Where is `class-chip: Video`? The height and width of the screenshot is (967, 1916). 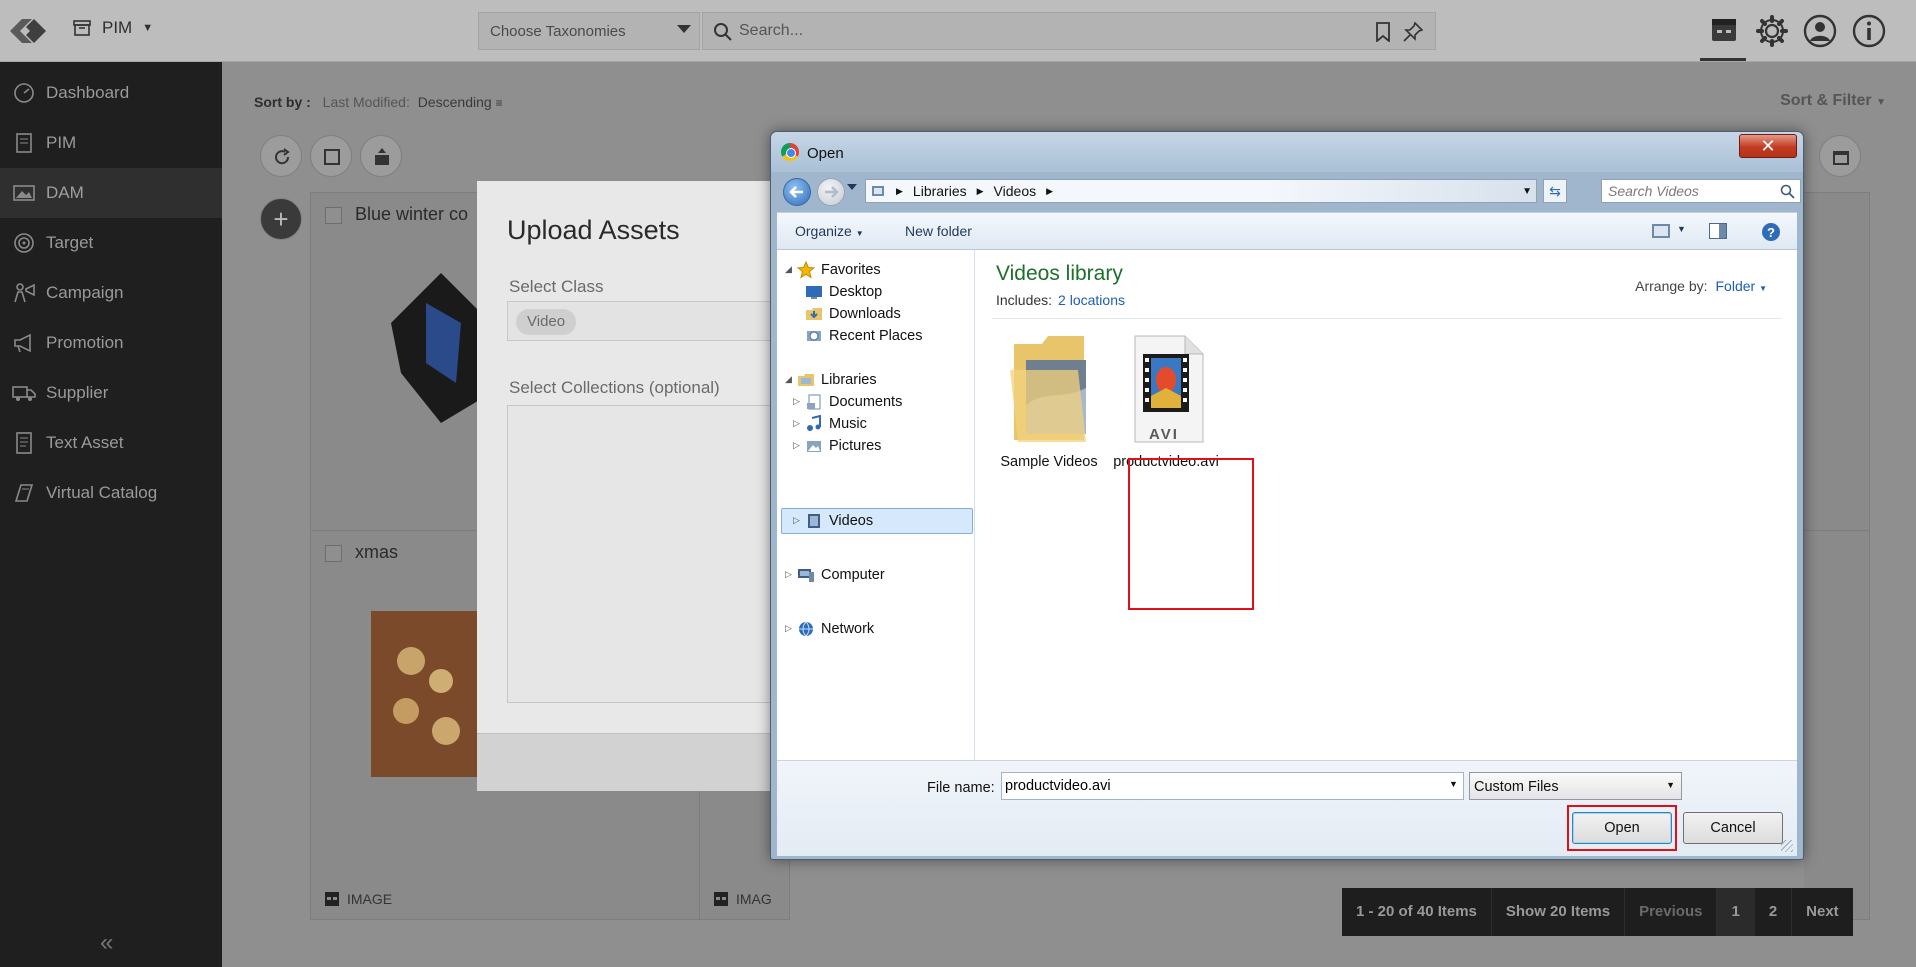 class-chip: Video is located at coordinates (546, 322).